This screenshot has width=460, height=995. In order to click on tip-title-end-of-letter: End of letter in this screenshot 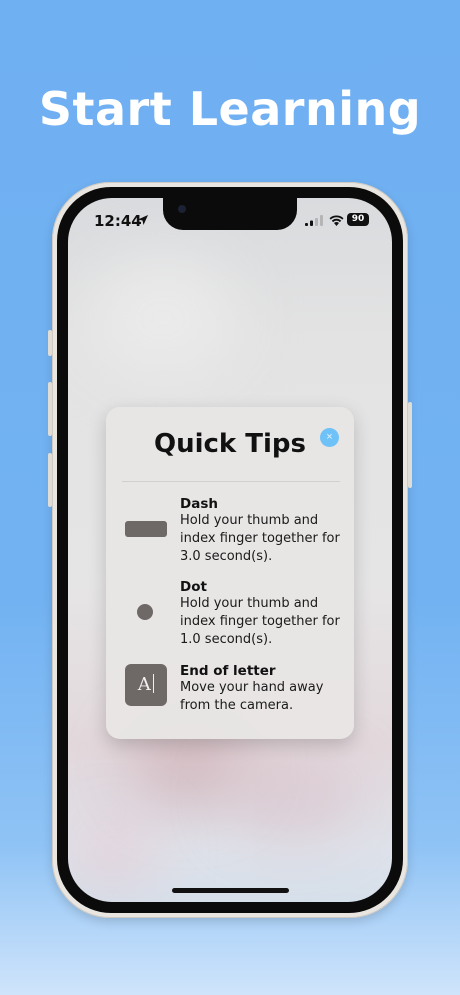, I will do `click(228, 671)`.